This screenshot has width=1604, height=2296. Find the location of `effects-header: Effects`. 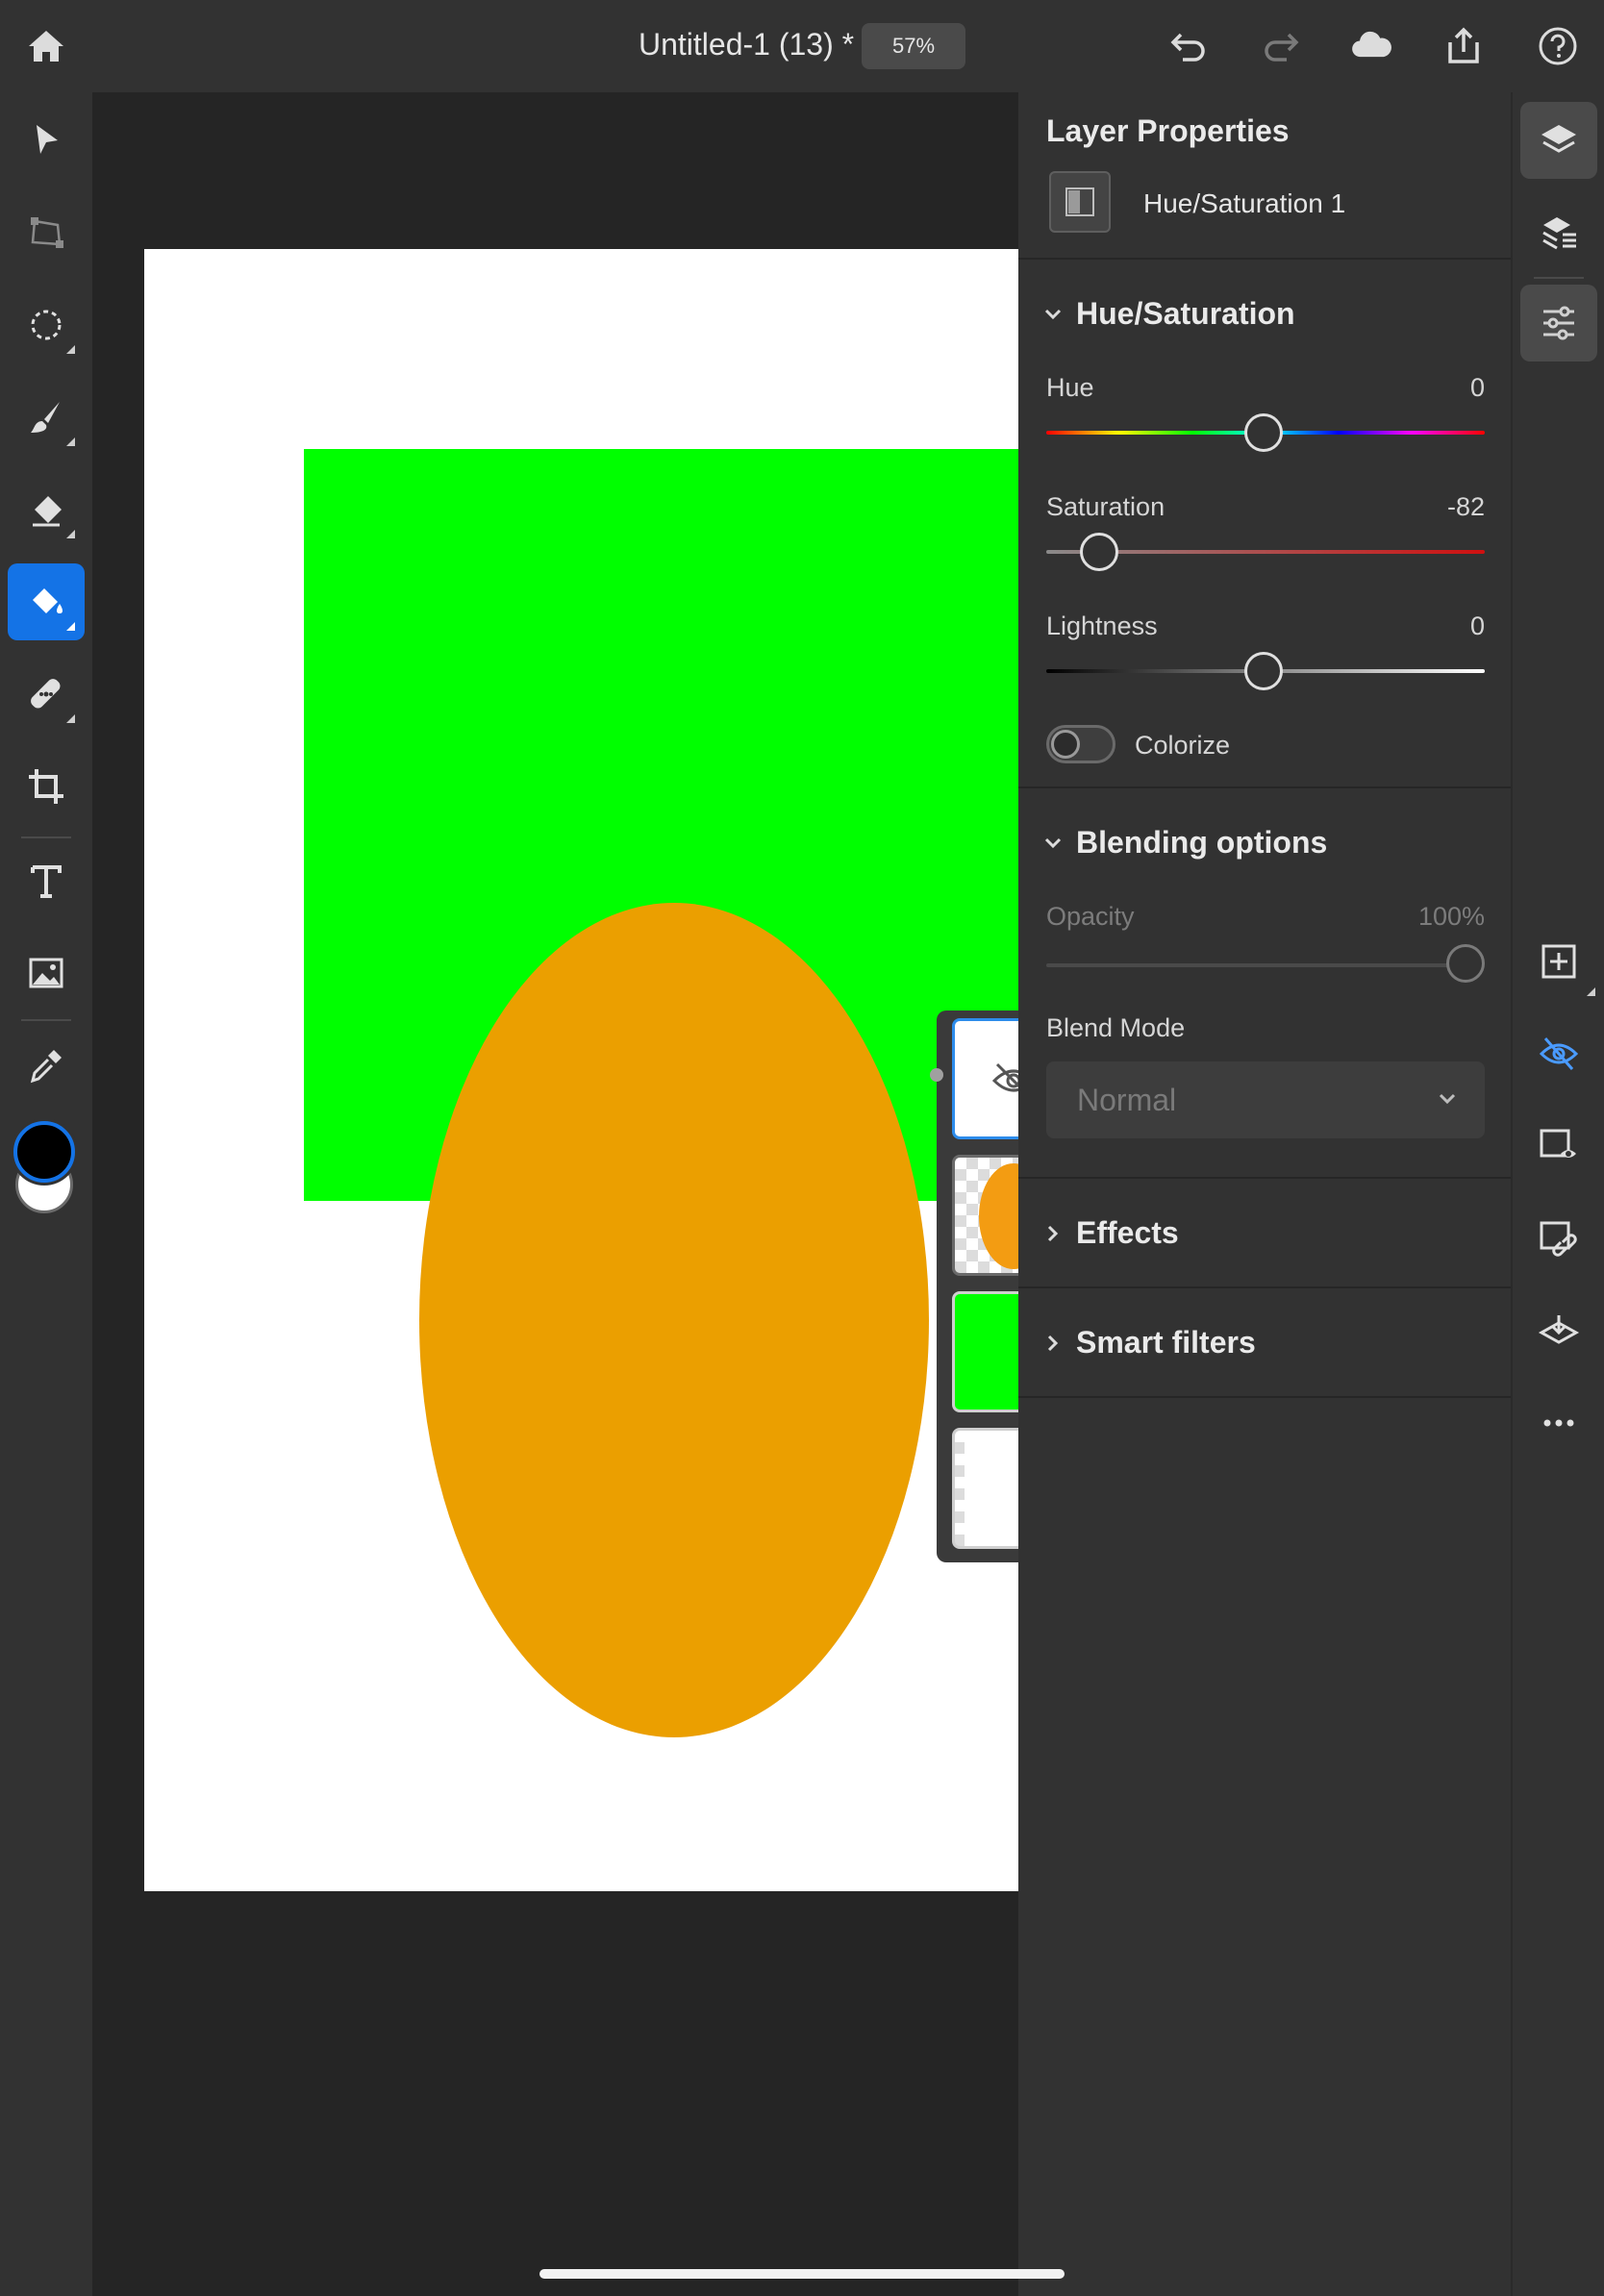

effects-header: Effects is located at coordinates (1111, 1233).